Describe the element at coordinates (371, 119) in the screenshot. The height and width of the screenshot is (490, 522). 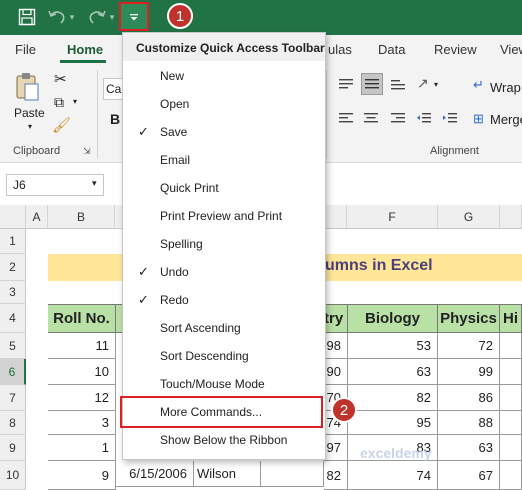
I see `align-center-icon` at that location.